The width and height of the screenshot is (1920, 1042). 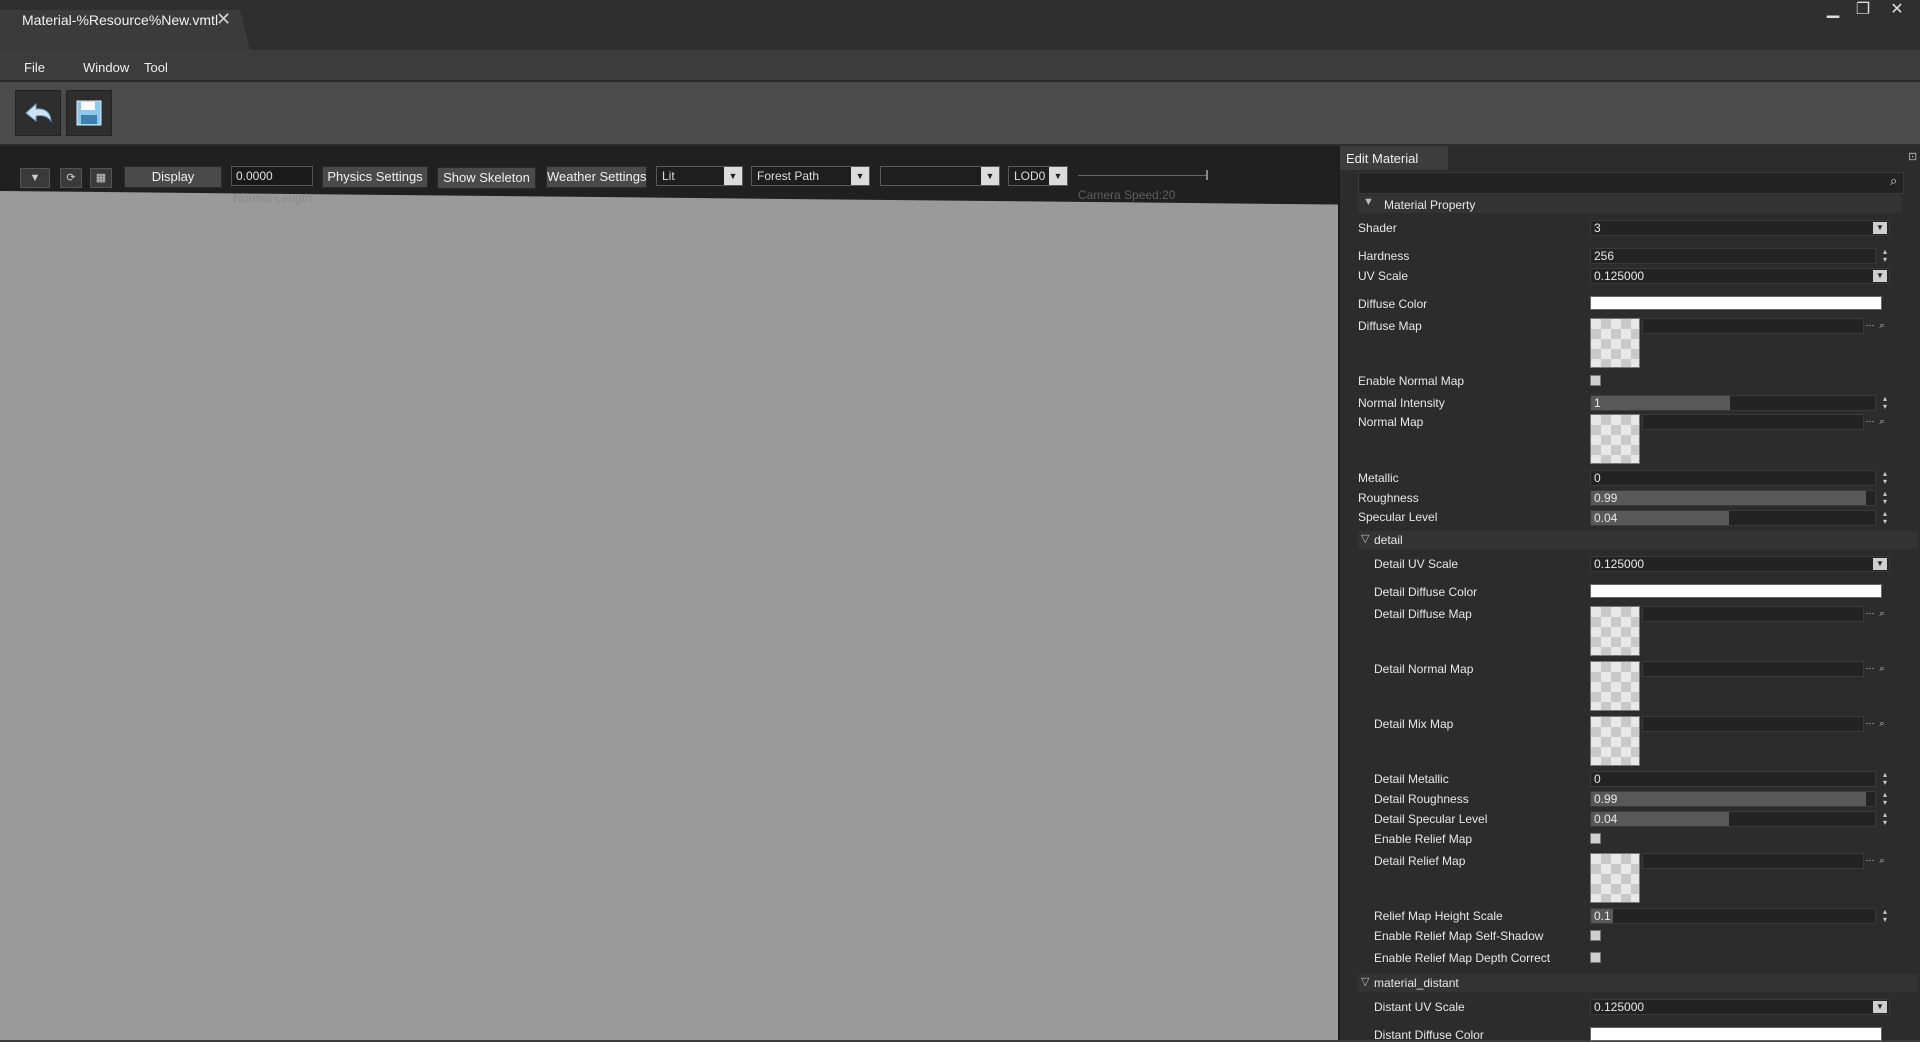 What do you see at coordinates (1595, 935) in the screenshot?
I see `relief-self-shadow-checkbox` at bounding box center [1595, 935].